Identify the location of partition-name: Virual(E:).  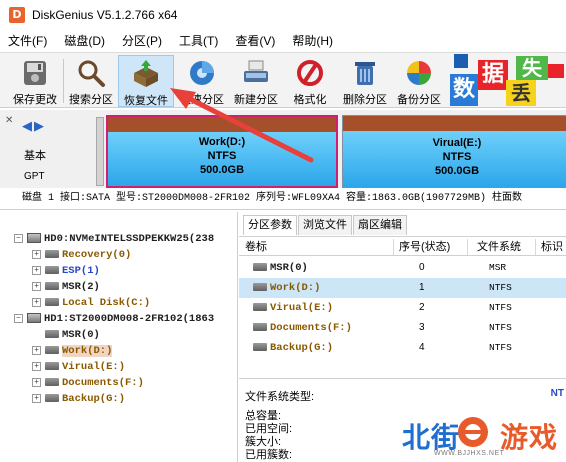
(457, 143).